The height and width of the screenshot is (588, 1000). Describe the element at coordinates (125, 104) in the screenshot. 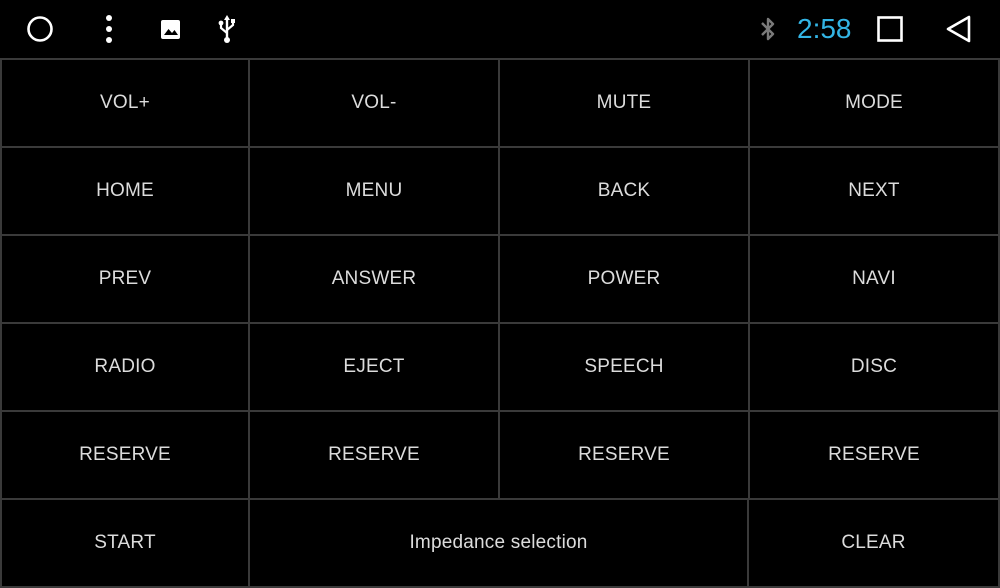

I see `vol-up-button: VOL+` at that location.